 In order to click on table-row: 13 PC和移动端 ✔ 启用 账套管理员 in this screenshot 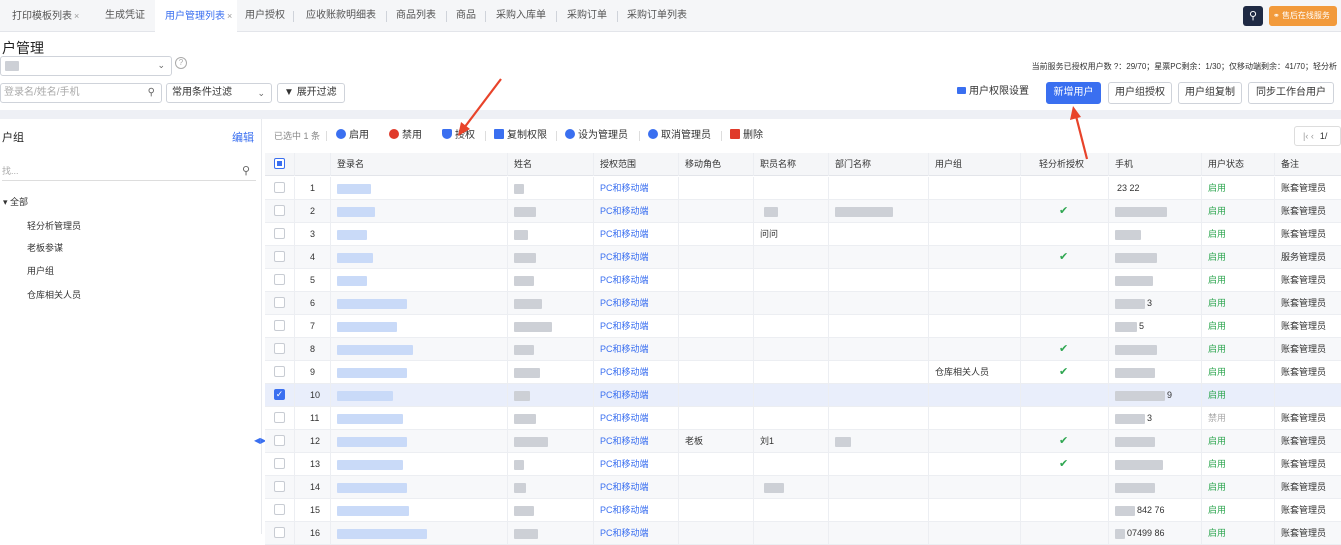, I will do `click(803, 464)`.